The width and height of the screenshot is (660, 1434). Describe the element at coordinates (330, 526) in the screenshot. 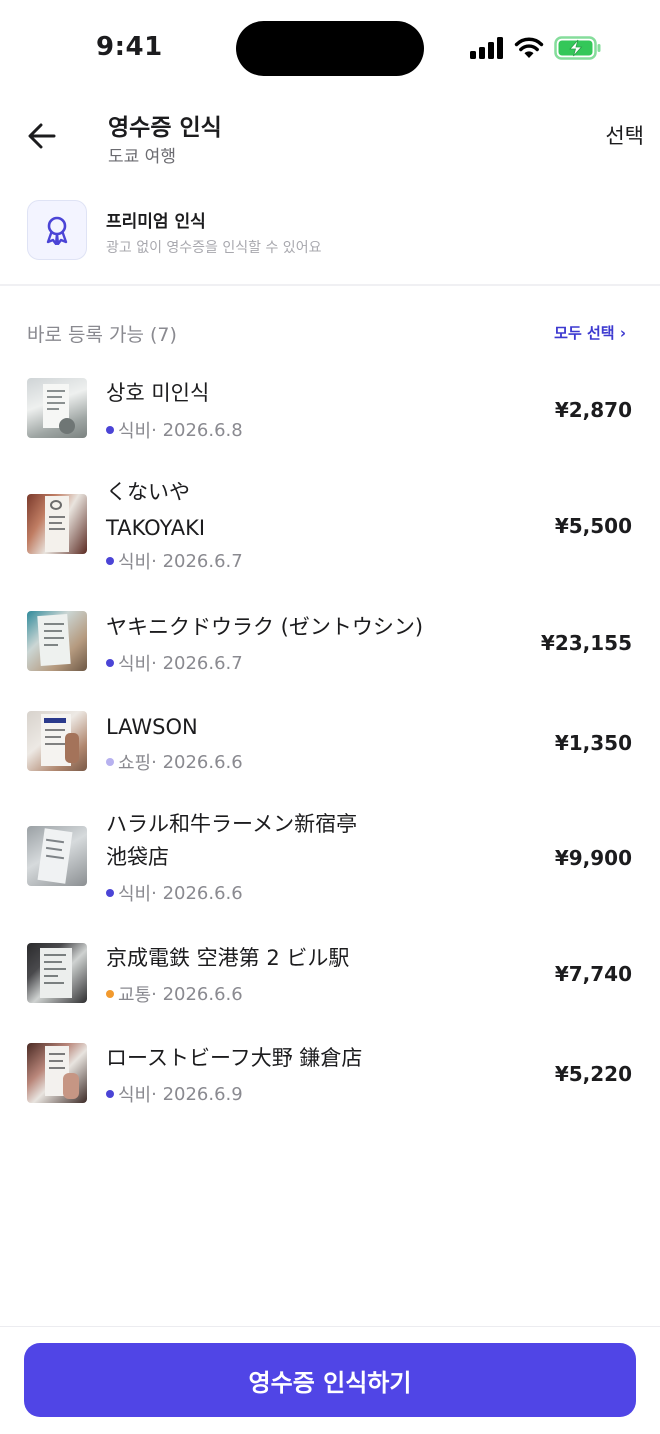

I see `receipt-item: くないや TAKOYAKI 식비 · 2026.6.7 ¥5,500` at that location.